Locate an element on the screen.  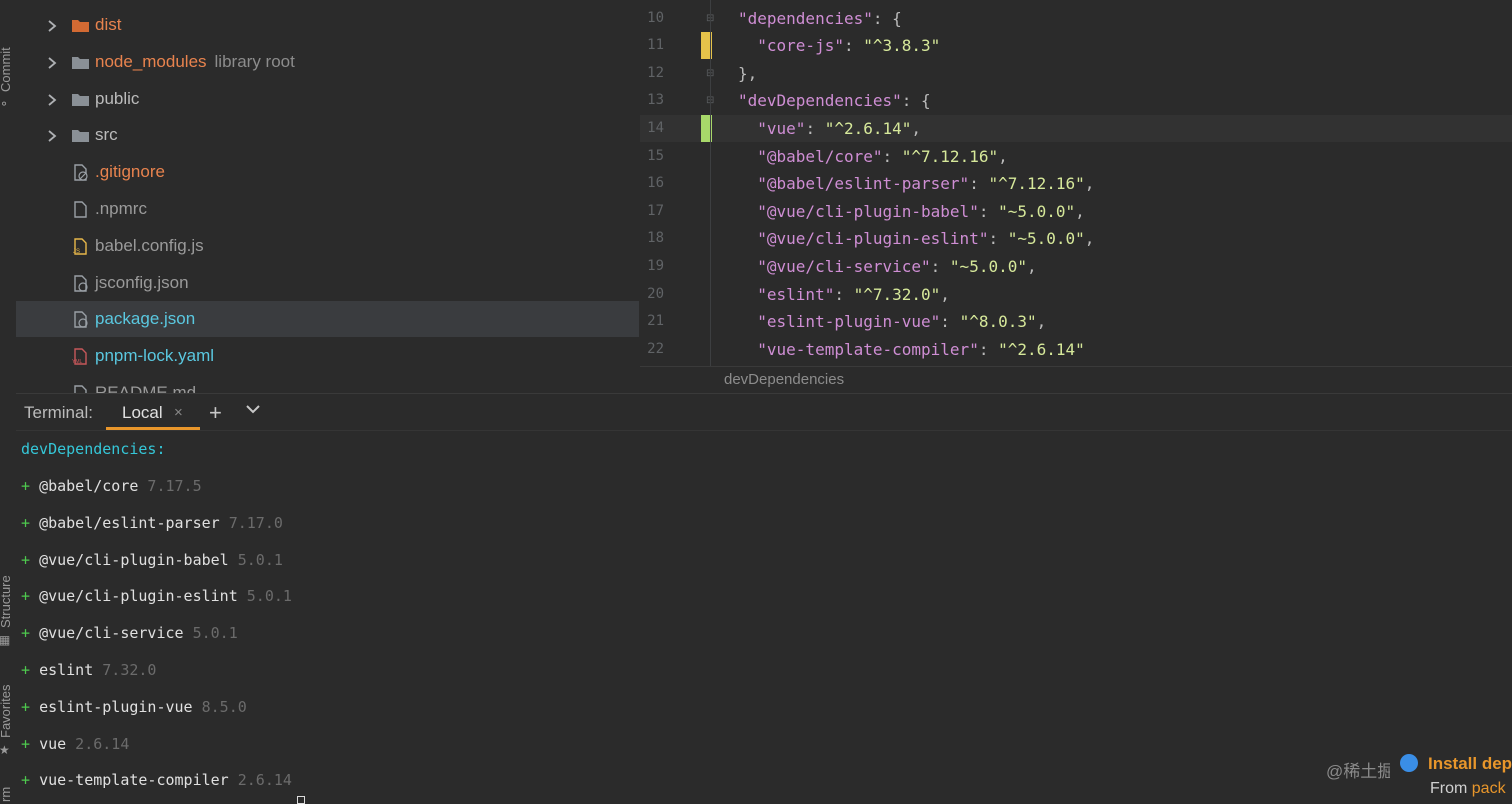
tree-item: .gitignore is located at coordinates (327, 172).